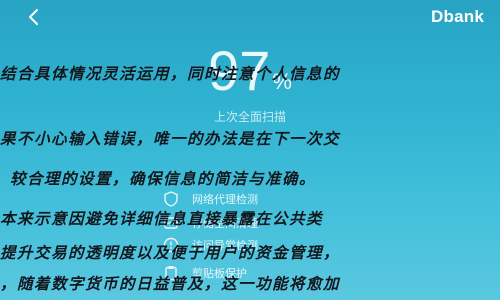  Describe the element at coordinates (170, 252) in the screenshot. I see `overlay-text-line: 提升交易的透明度以及便于用户的资金管理，` at that location.